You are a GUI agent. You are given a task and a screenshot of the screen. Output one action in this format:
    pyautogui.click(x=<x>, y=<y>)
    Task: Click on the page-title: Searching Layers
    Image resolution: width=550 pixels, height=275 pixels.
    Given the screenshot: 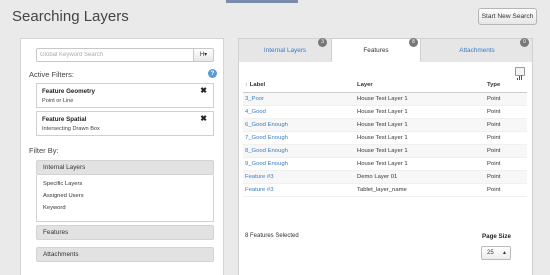 What is the action you would take?
    pyautogui.click(x=70, y=16)
    